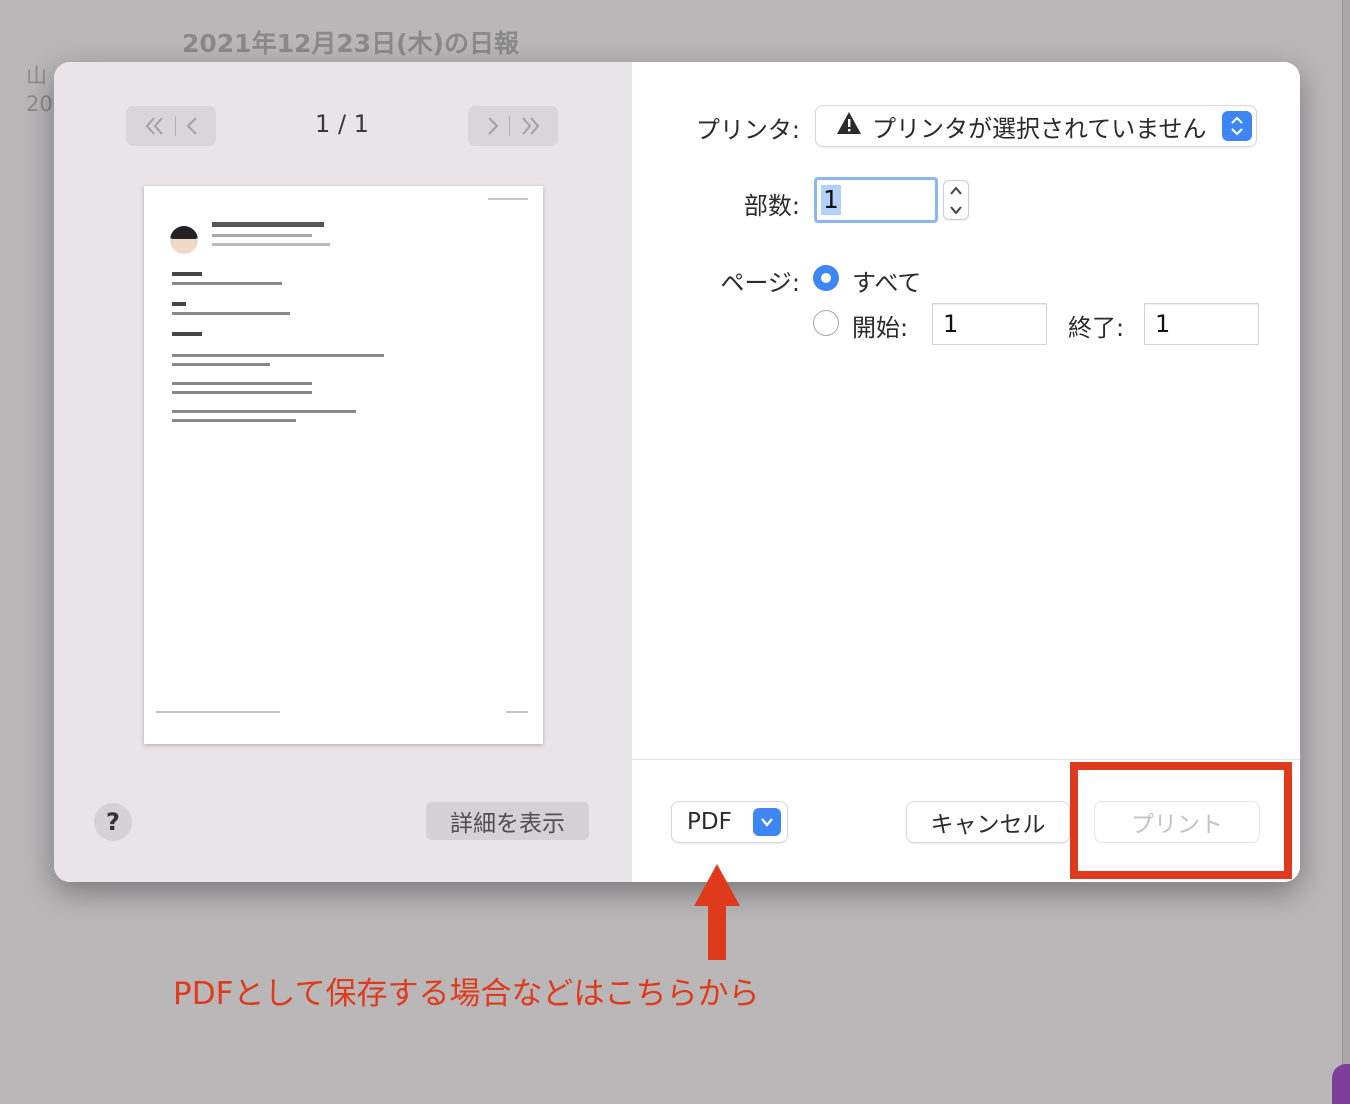  What do you see at coordinates (39, 104) in the screenshot?
I see `background-text: 20` at bounding box center [39, 104].